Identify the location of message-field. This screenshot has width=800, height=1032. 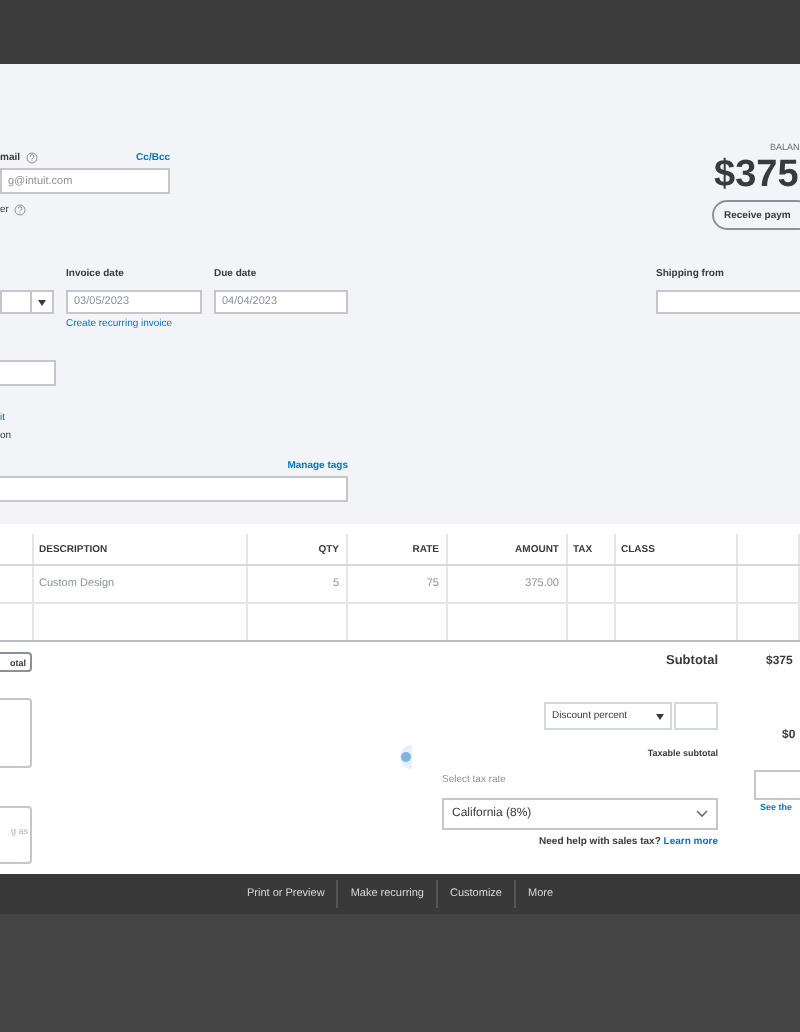
(16, 733).